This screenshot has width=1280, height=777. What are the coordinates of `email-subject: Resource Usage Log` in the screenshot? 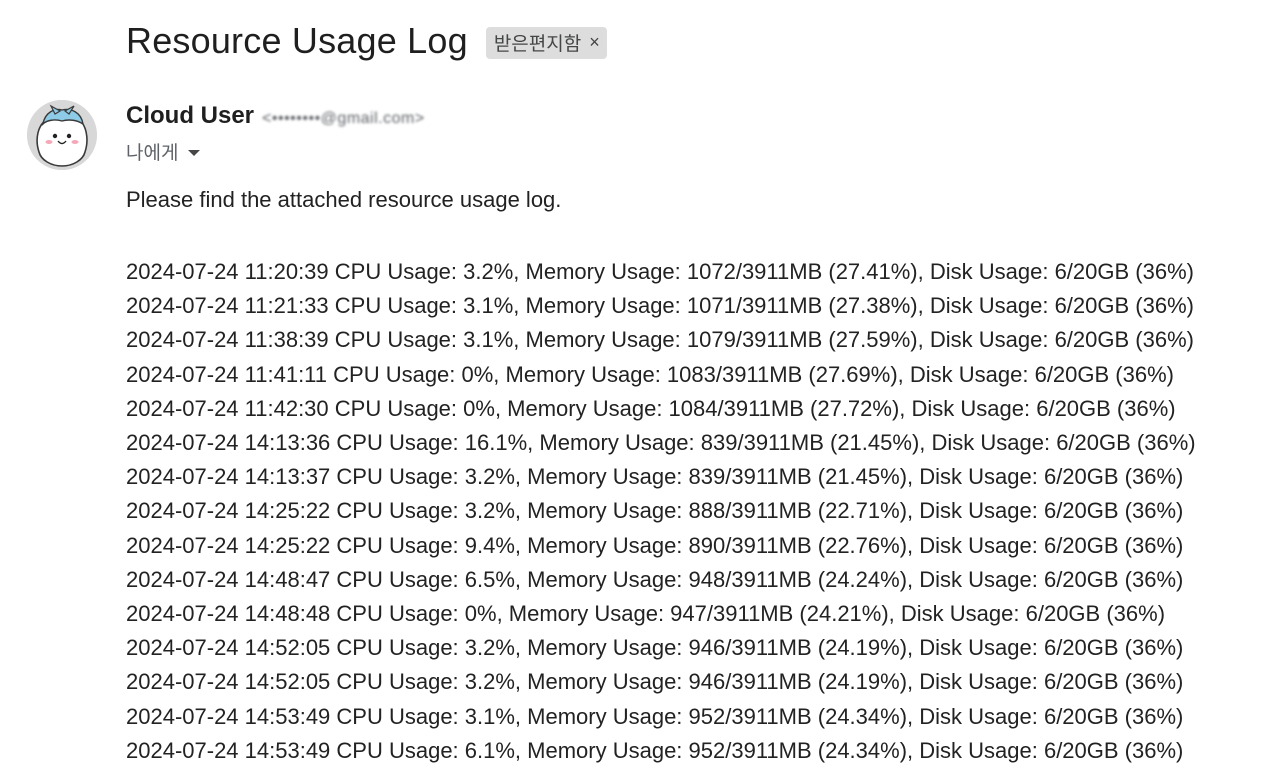 It's located at (297, 40).